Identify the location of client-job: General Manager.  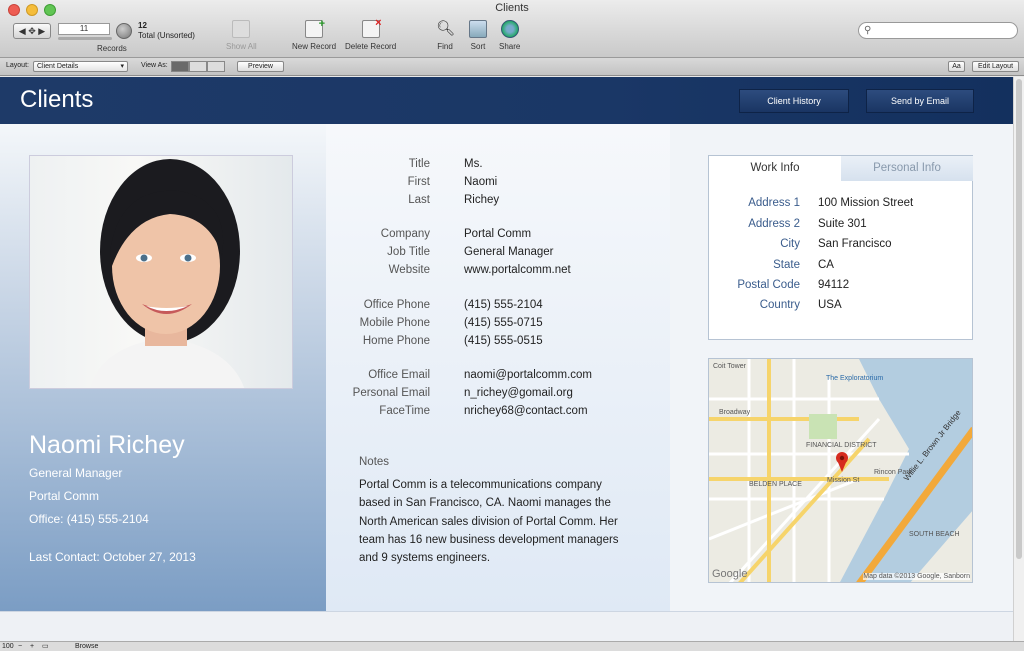
(76, 473).